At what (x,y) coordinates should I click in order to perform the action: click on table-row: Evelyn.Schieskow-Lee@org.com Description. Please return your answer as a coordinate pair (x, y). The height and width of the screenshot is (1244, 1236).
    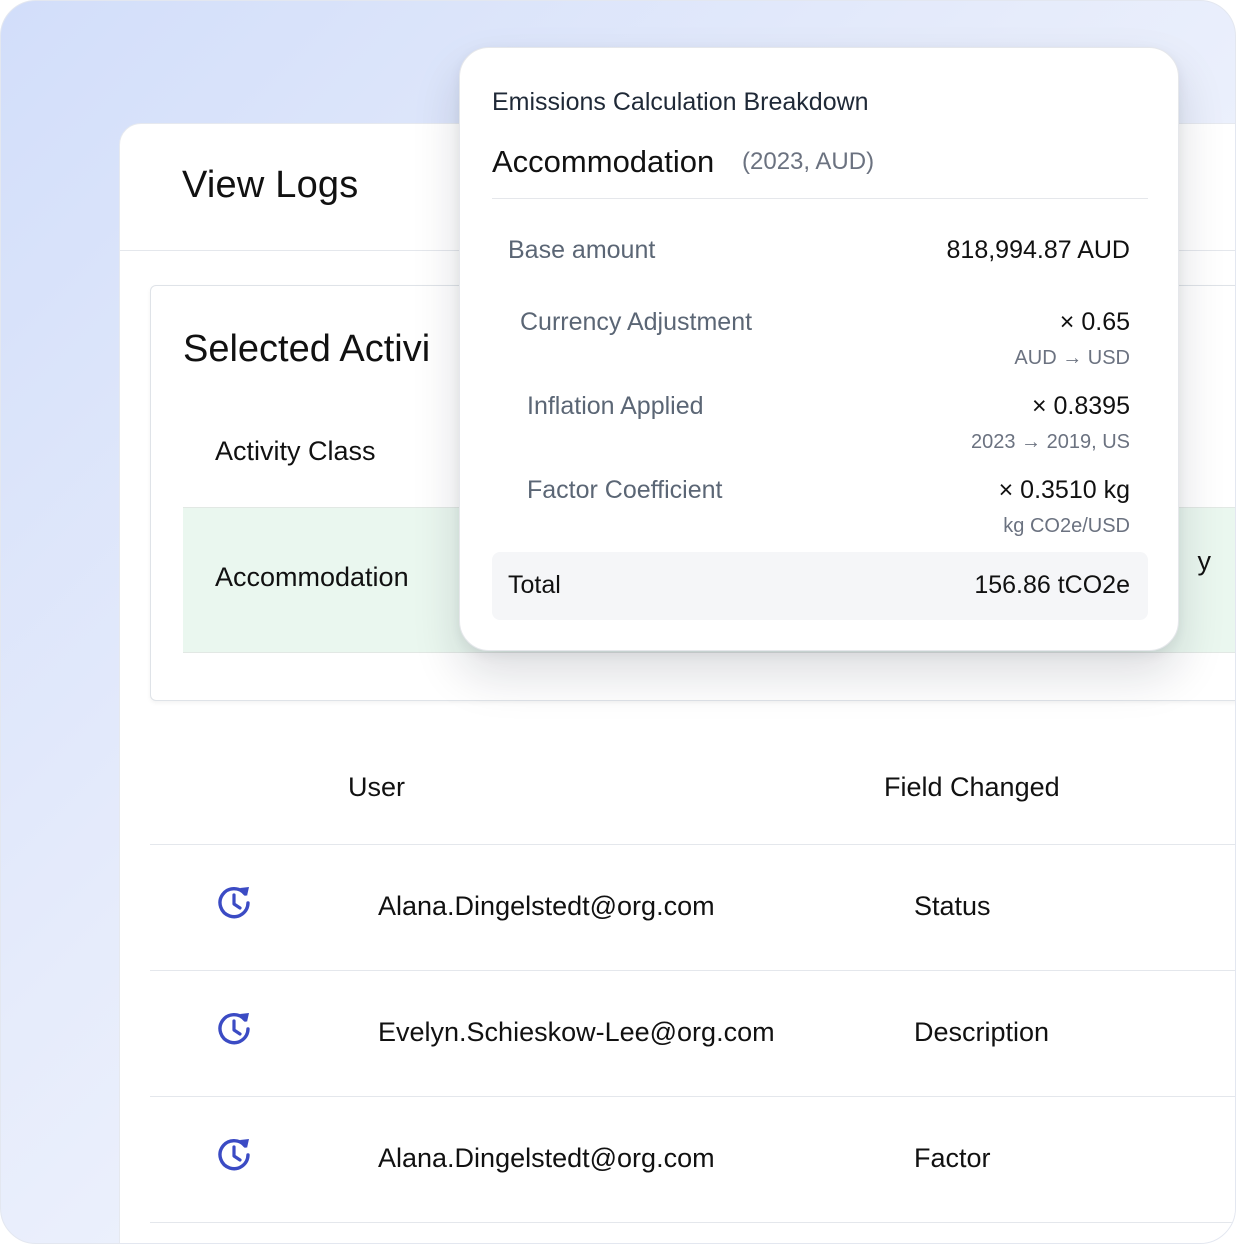
    Looking at the image, I should click on (692, 1033).